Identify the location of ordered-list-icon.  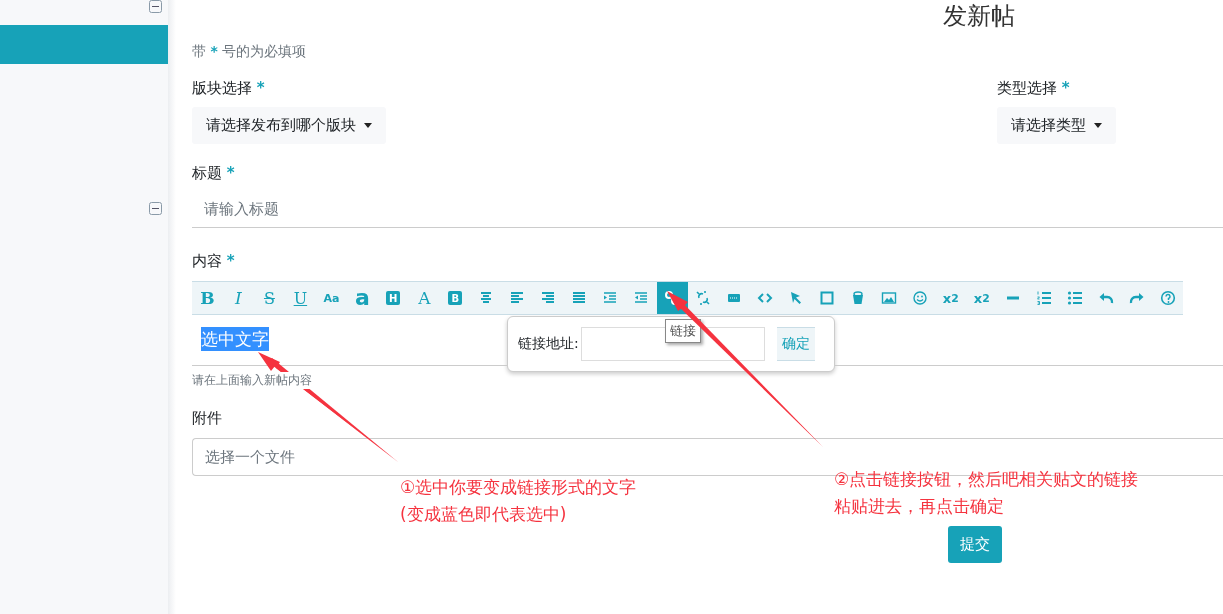
(1043, 298).